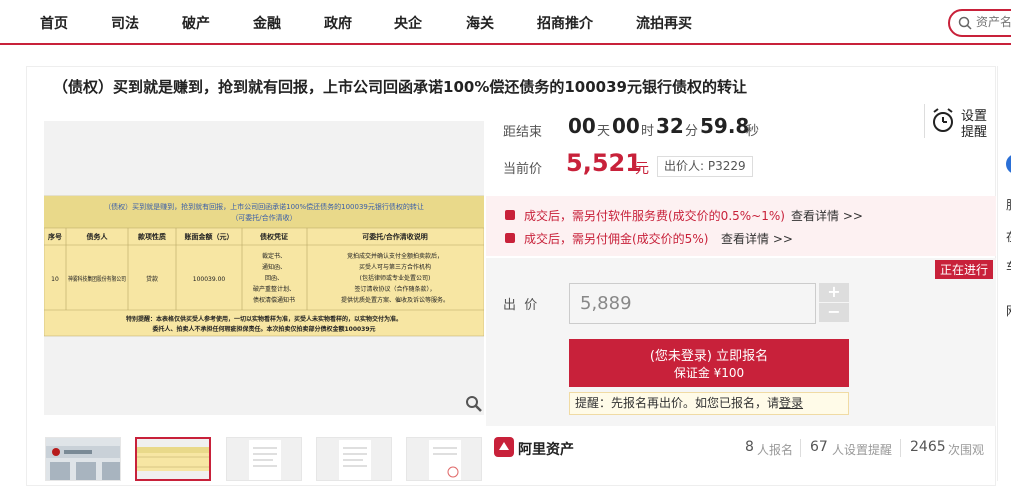 This screenshot has width=1011, height=486. I want to click on col-debtor: 债务人, so click(98, 236).